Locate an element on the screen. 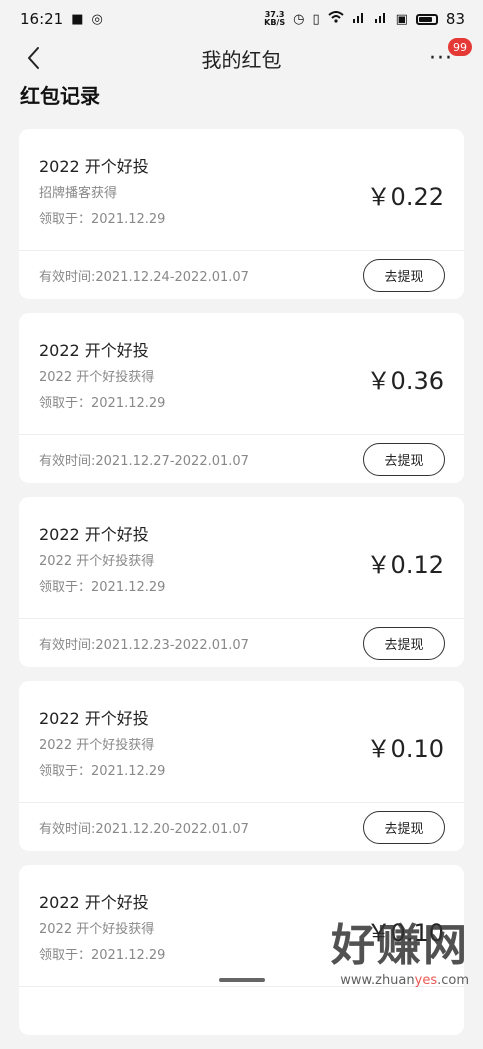 The height and width of the screenshot is (1049, 483). nav-bar: 我的红包 ··· 99 is located at coordinates (241, 58).